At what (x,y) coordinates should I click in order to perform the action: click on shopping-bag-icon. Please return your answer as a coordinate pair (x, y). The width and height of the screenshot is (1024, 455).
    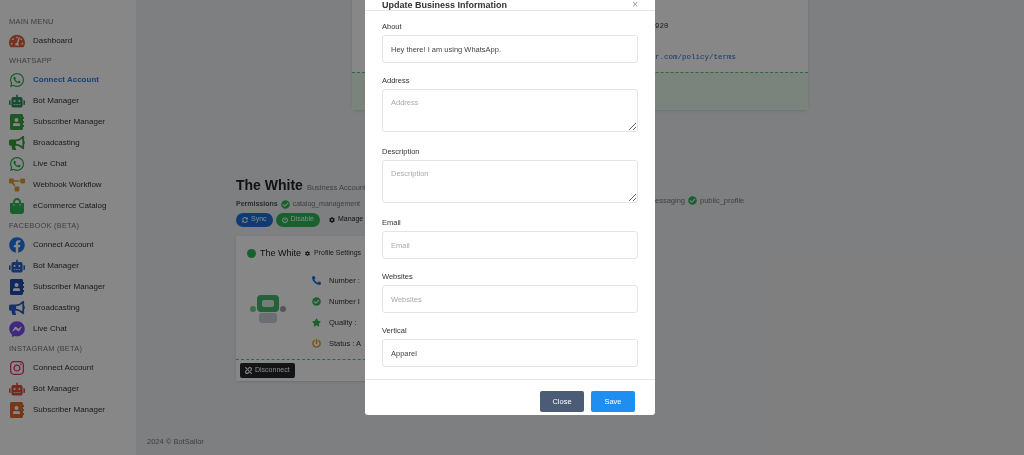
    Looking at the image, I should click on (17, 205).